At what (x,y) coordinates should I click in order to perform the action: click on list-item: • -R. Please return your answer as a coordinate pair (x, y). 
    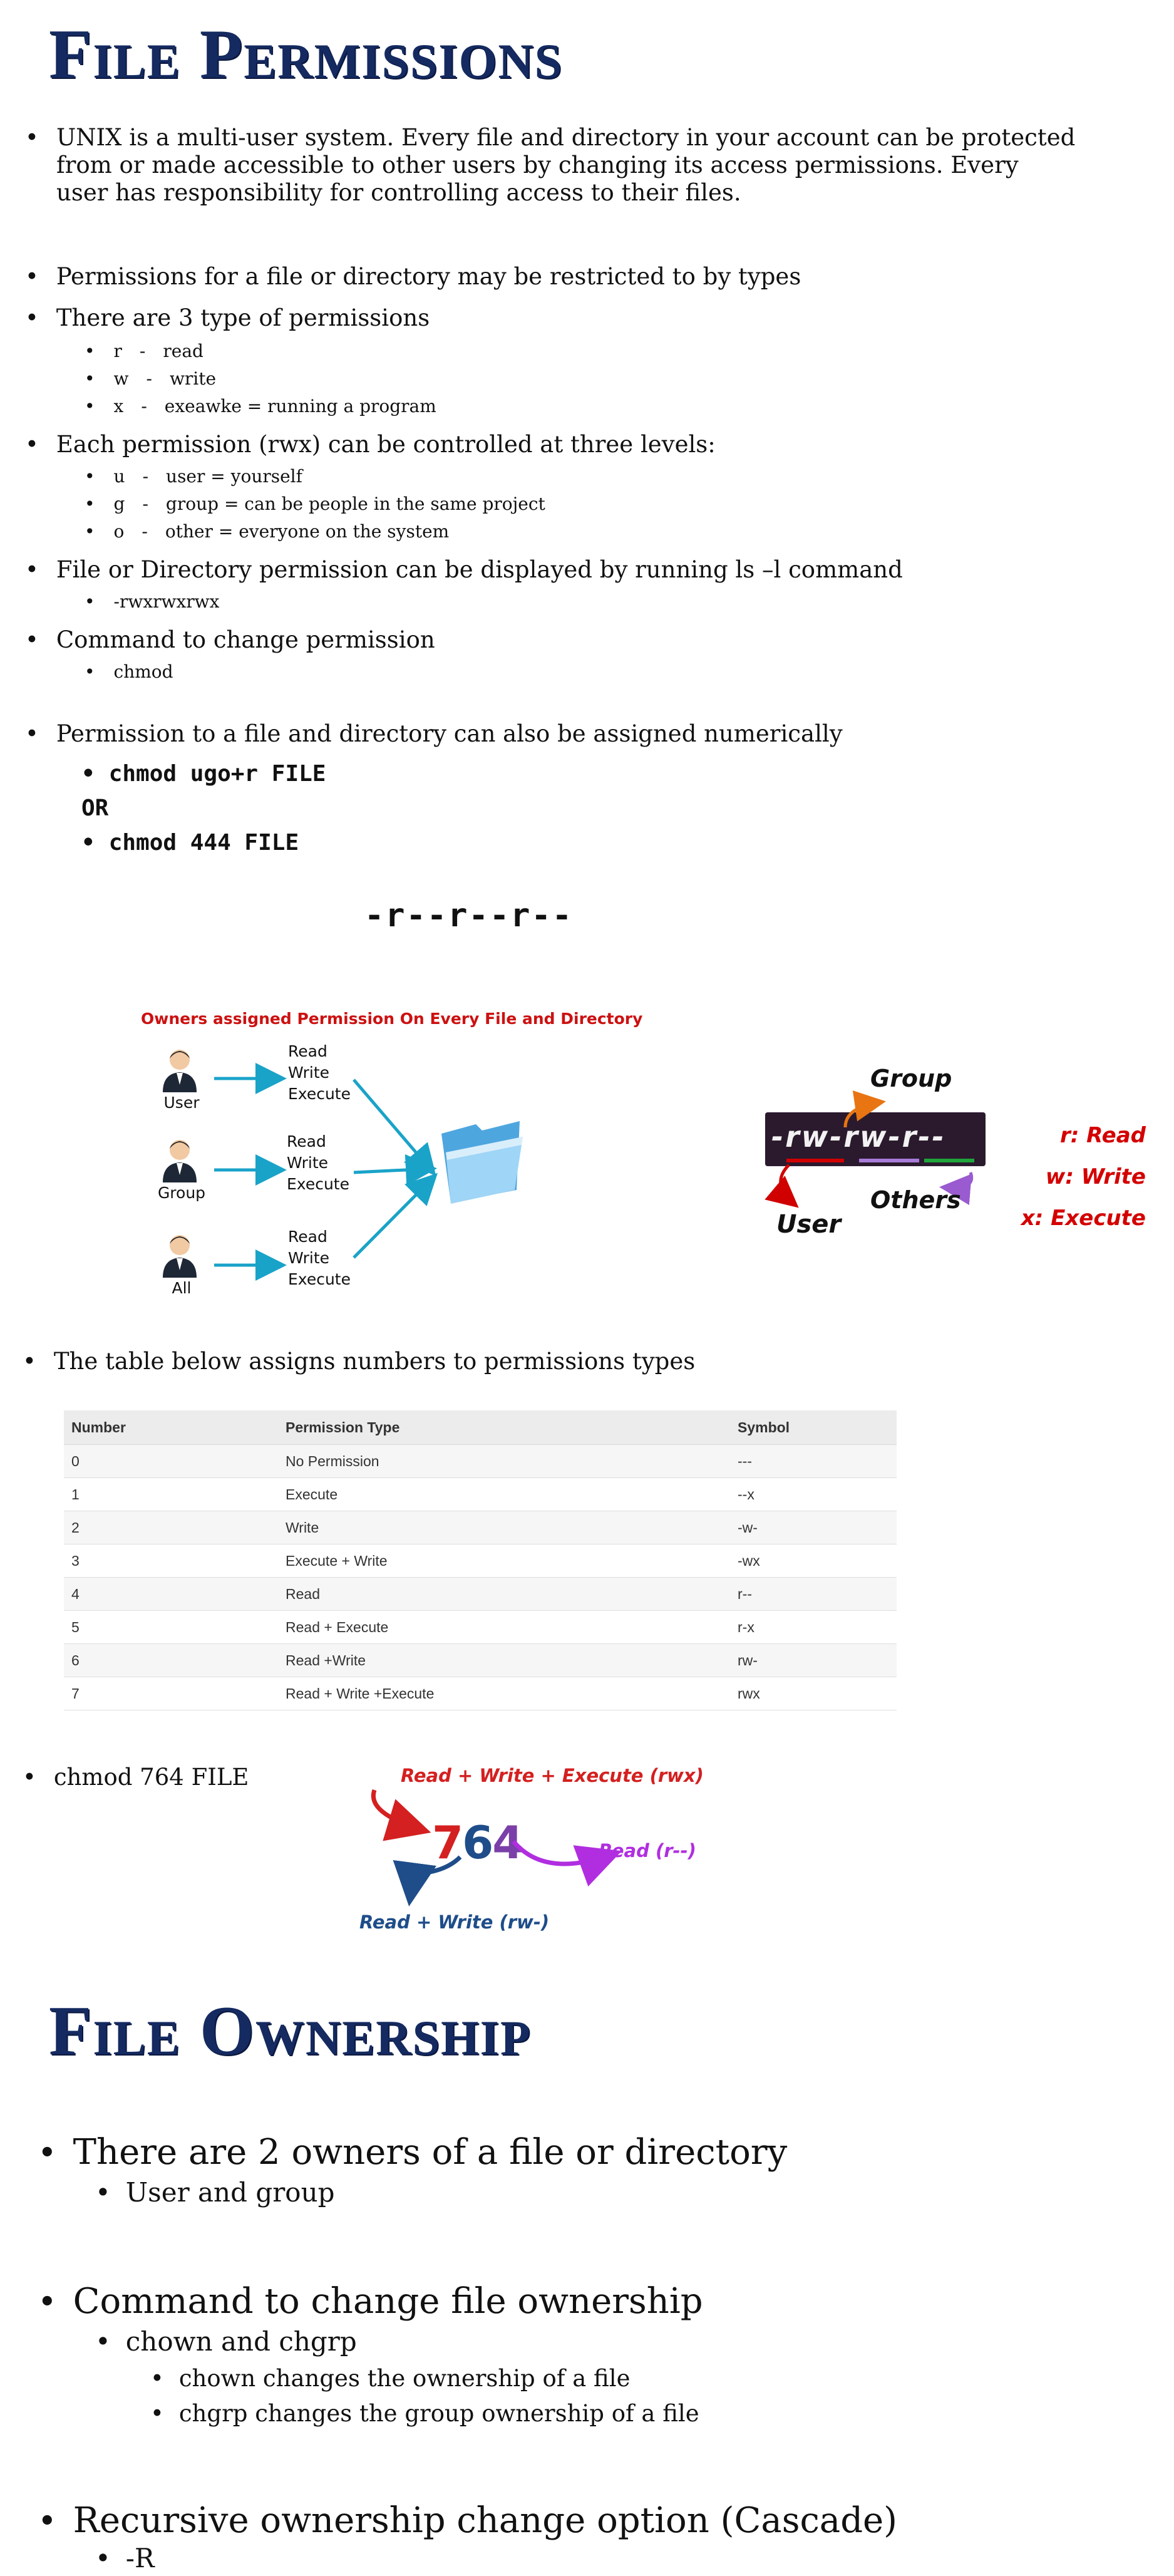
    Looking at the image, I should click on (125, 2558).